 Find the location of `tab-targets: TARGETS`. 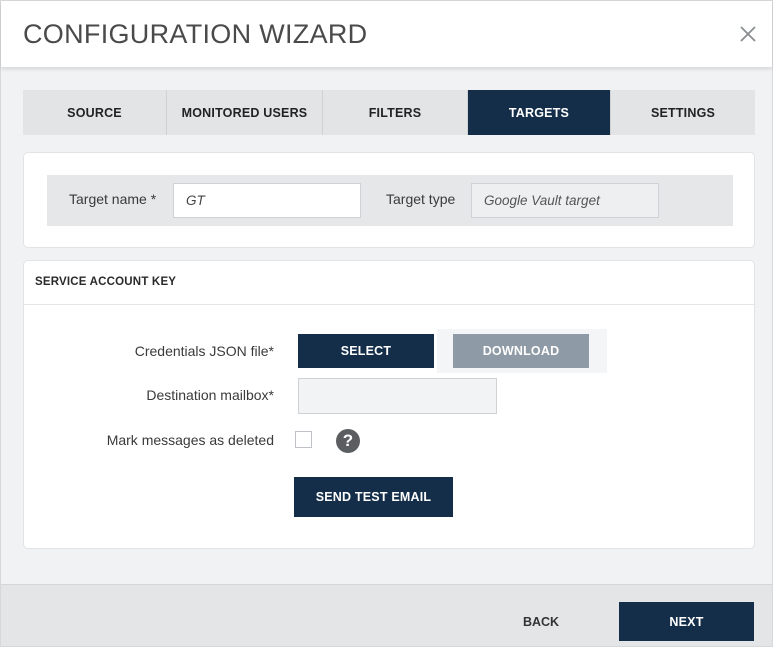

tab-targets: TARGETS is located at coordinates (539, 112).